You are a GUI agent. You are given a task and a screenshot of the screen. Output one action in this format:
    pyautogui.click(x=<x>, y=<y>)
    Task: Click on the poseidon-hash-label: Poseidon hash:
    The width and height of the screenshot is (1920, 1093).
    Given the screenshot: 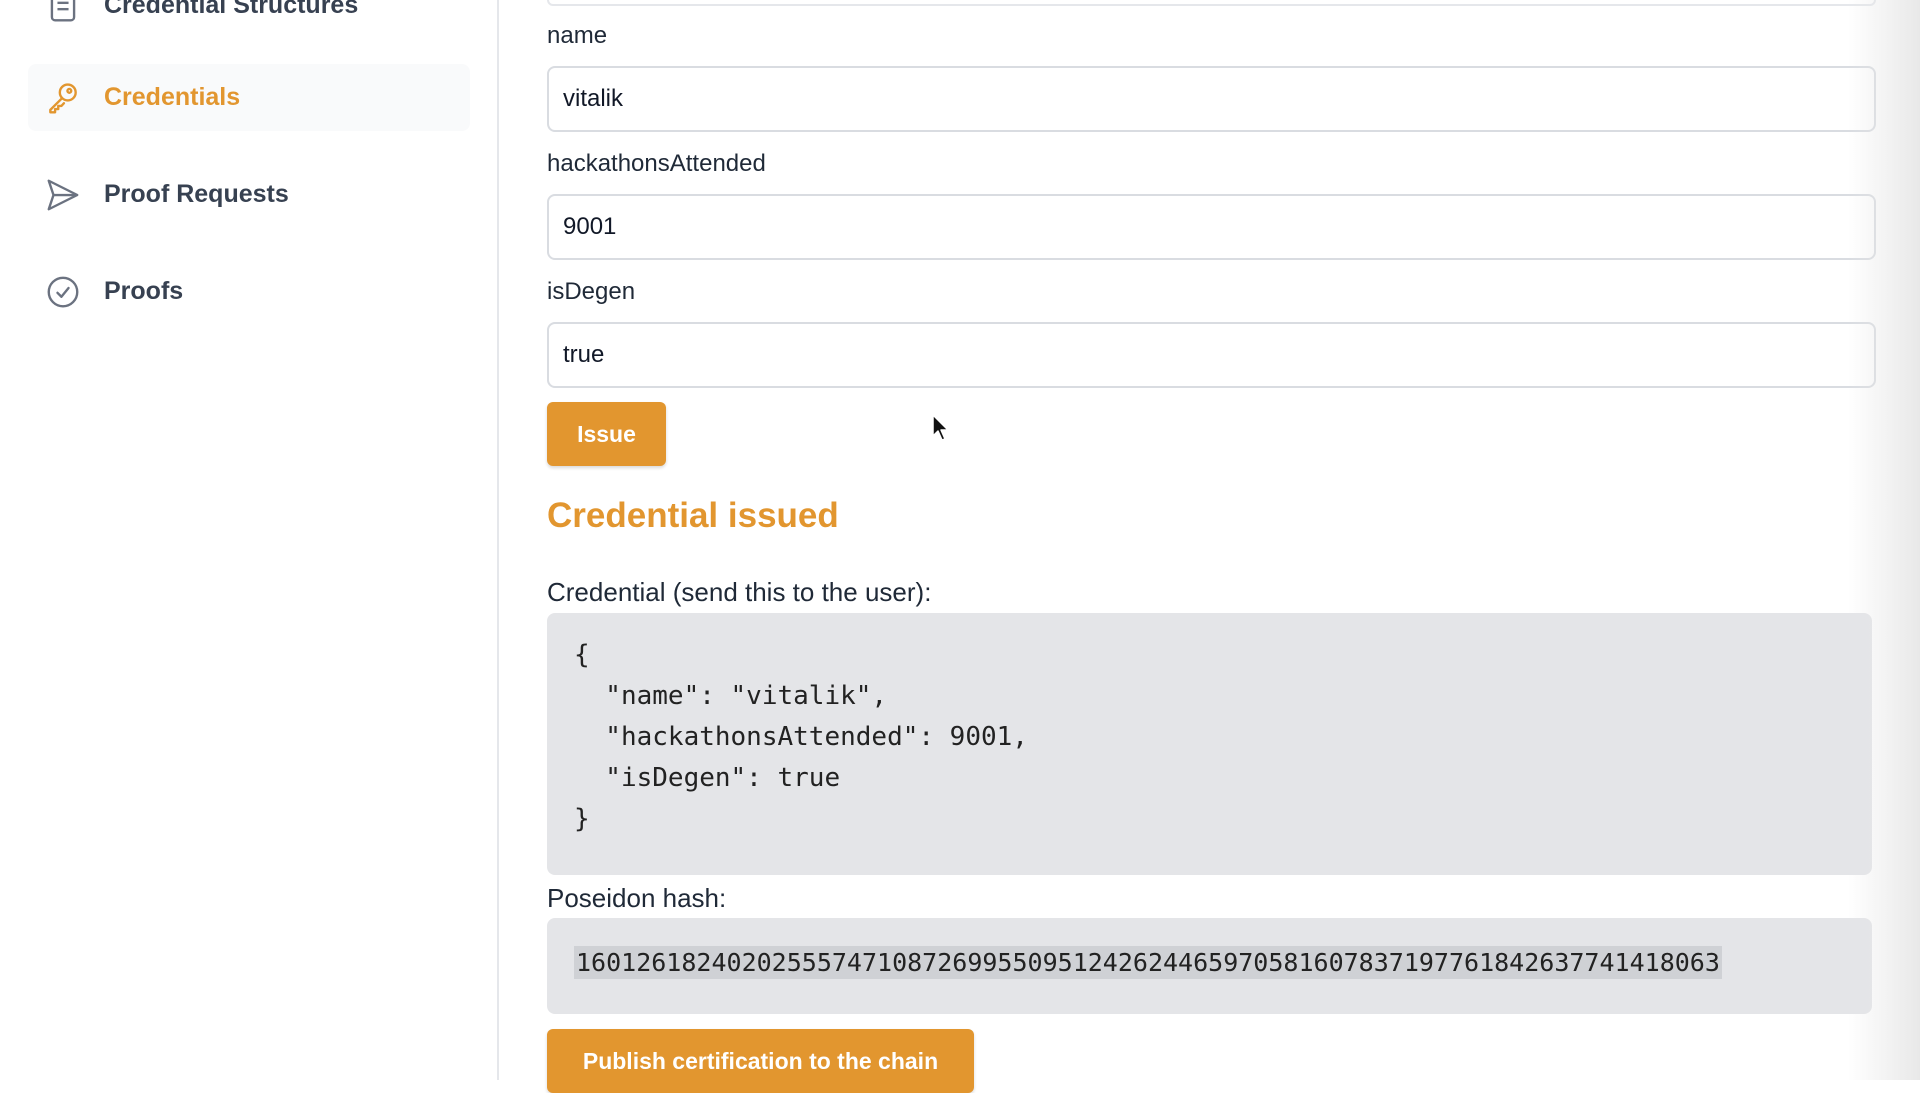 What is the action you would take?
    pyautogui.click(x=637, y=898)
    